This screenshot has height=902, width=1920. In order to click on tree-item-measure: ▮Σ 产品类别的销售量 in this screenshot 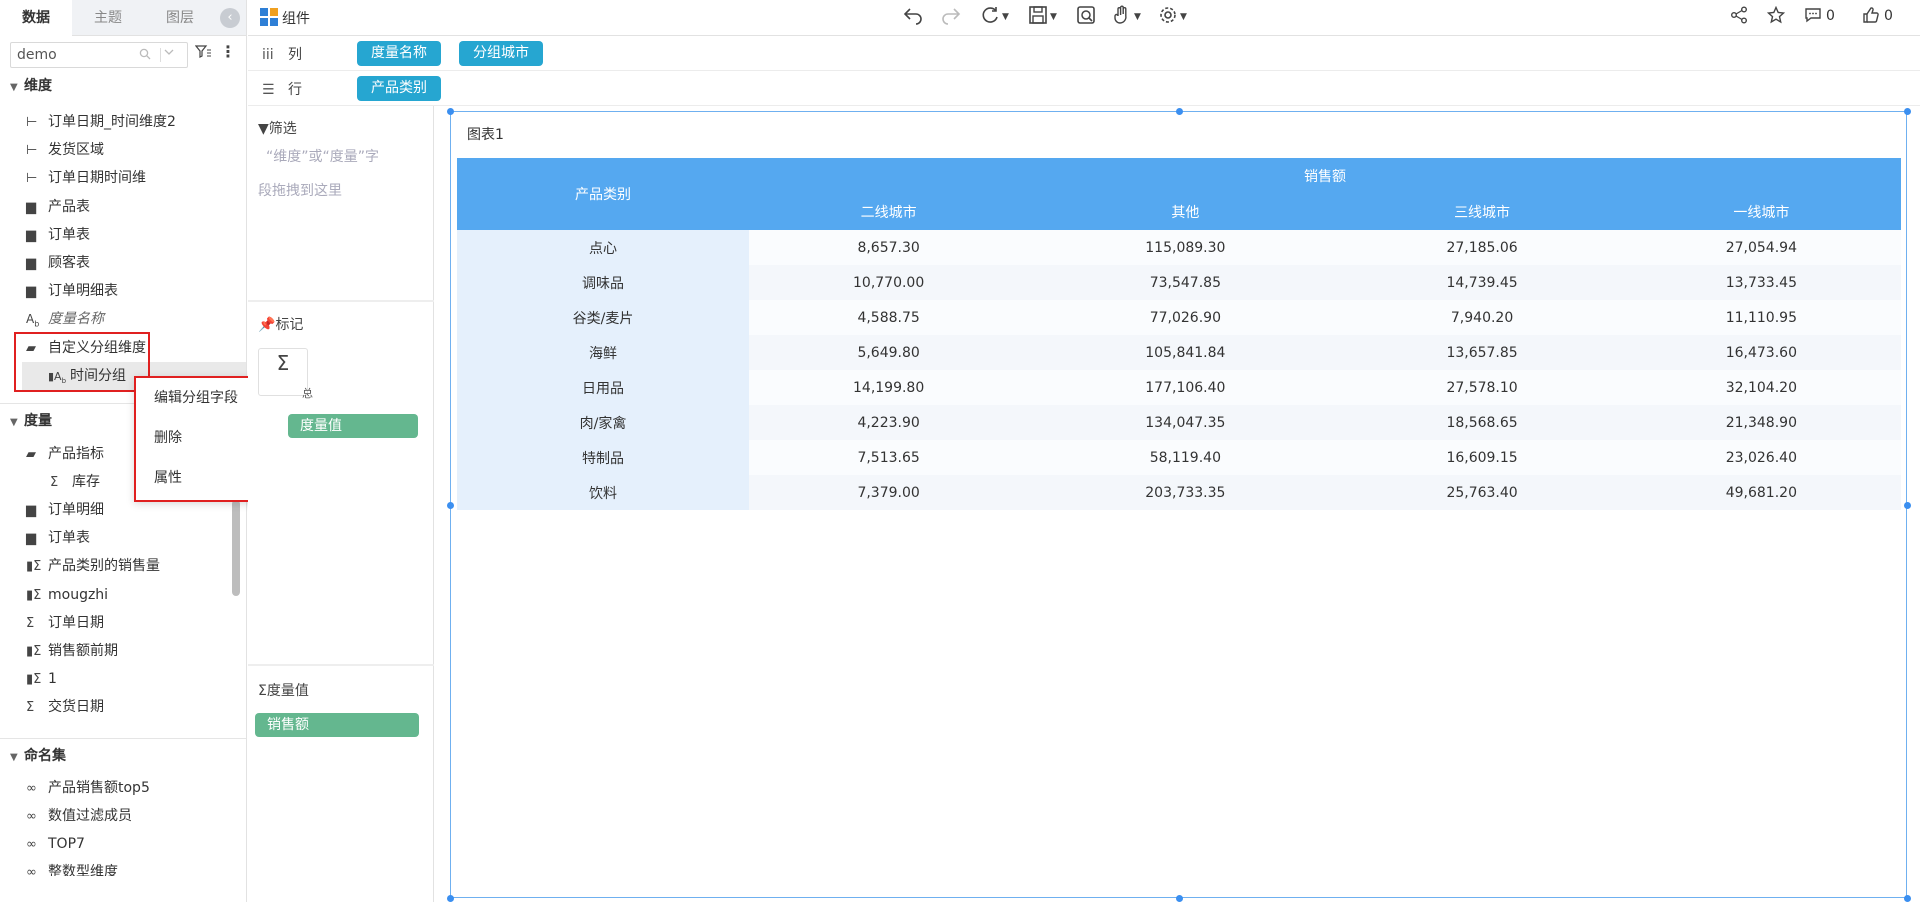, I will do `click(93, 566)`.